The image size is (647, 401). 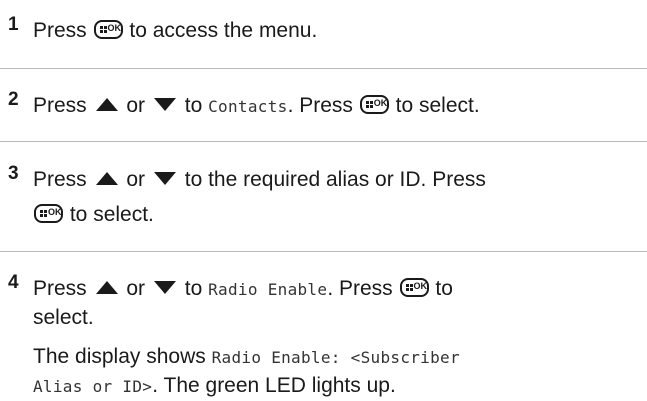 I want to click on step-text-line2: OK to select., so click(x=93, y=214).